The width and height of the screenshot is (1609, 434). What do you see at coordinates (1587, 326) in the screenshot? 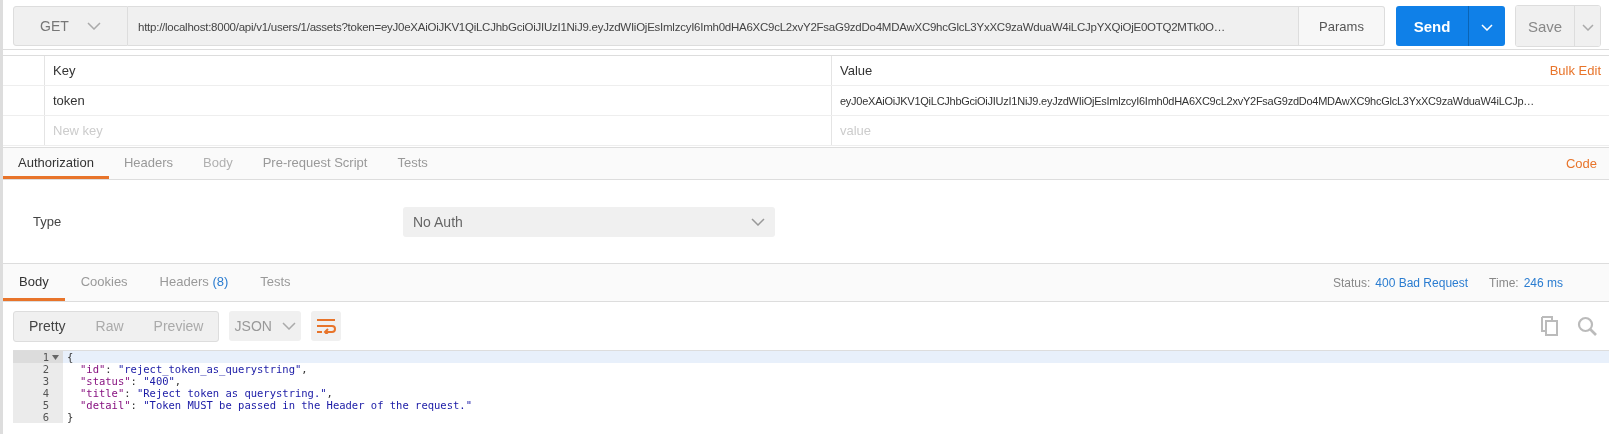
I see `search-icon` at bounding box center [1587, 326].